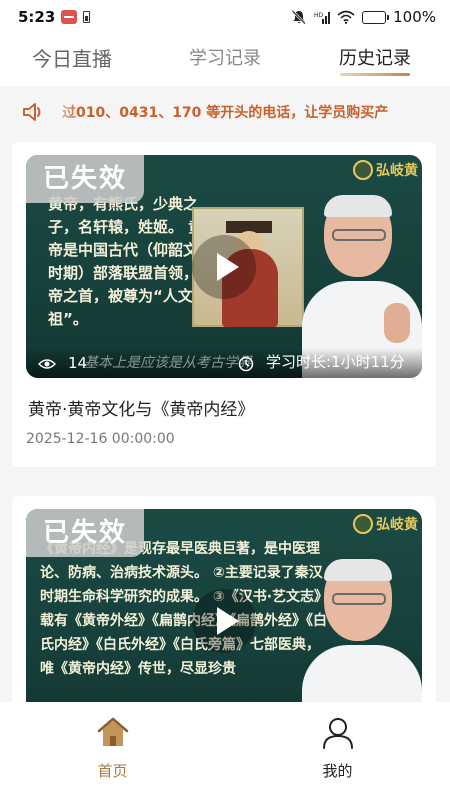 This screenshot has width=450, height=800. I want to click on video-subtitle: 基本上是应该是从考古学界, so click(168, 363).